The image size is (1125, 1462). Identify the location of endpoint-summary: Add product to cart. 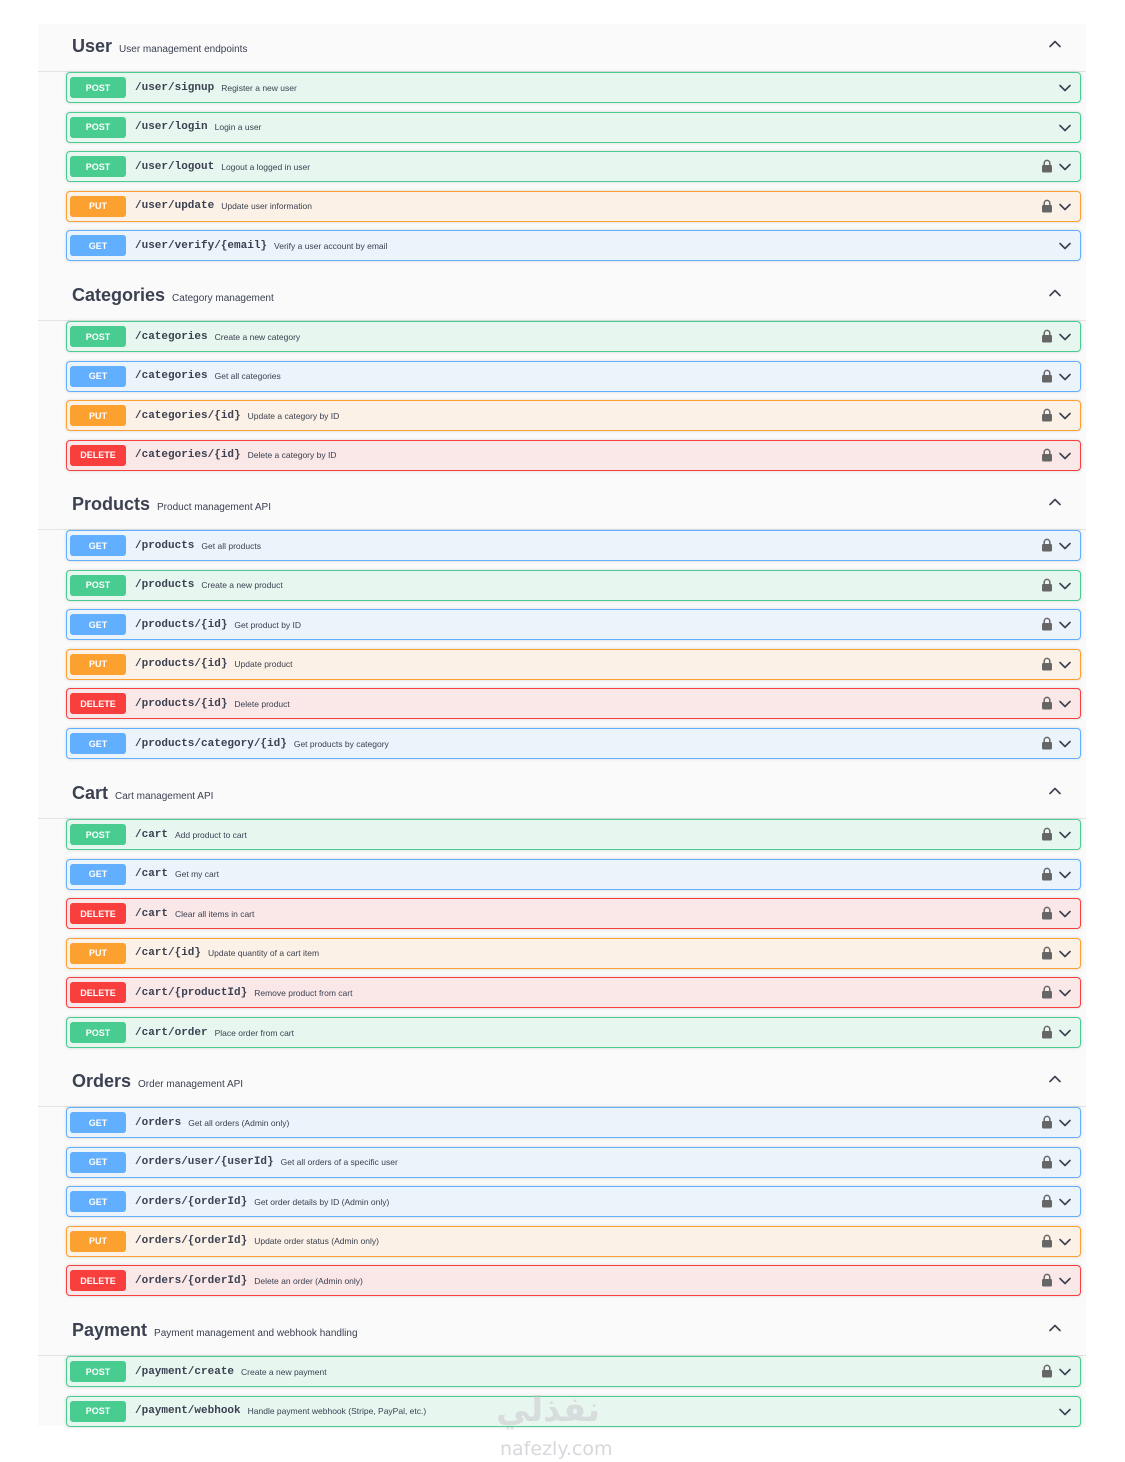
(211, 834).